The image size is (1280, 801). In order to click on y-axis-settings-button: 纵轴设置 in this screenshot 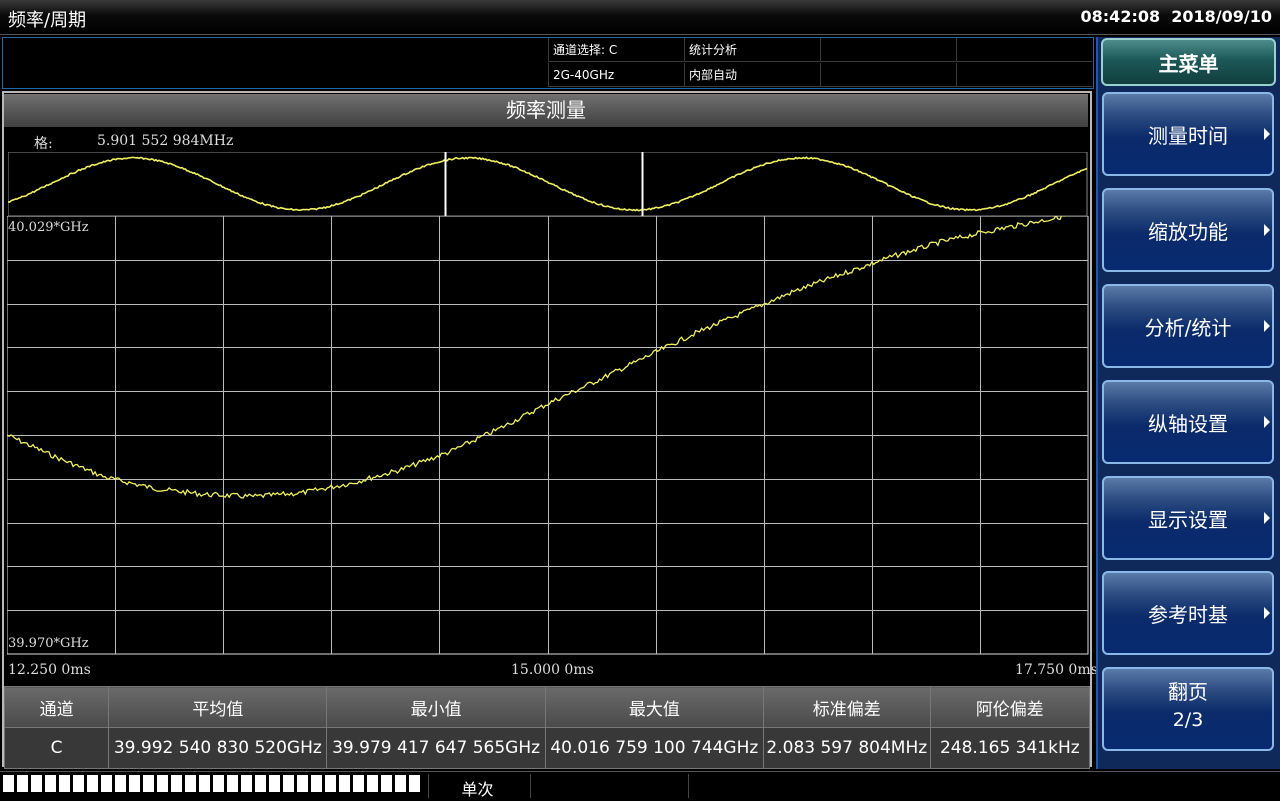, I will do `click(1188, 422)`.